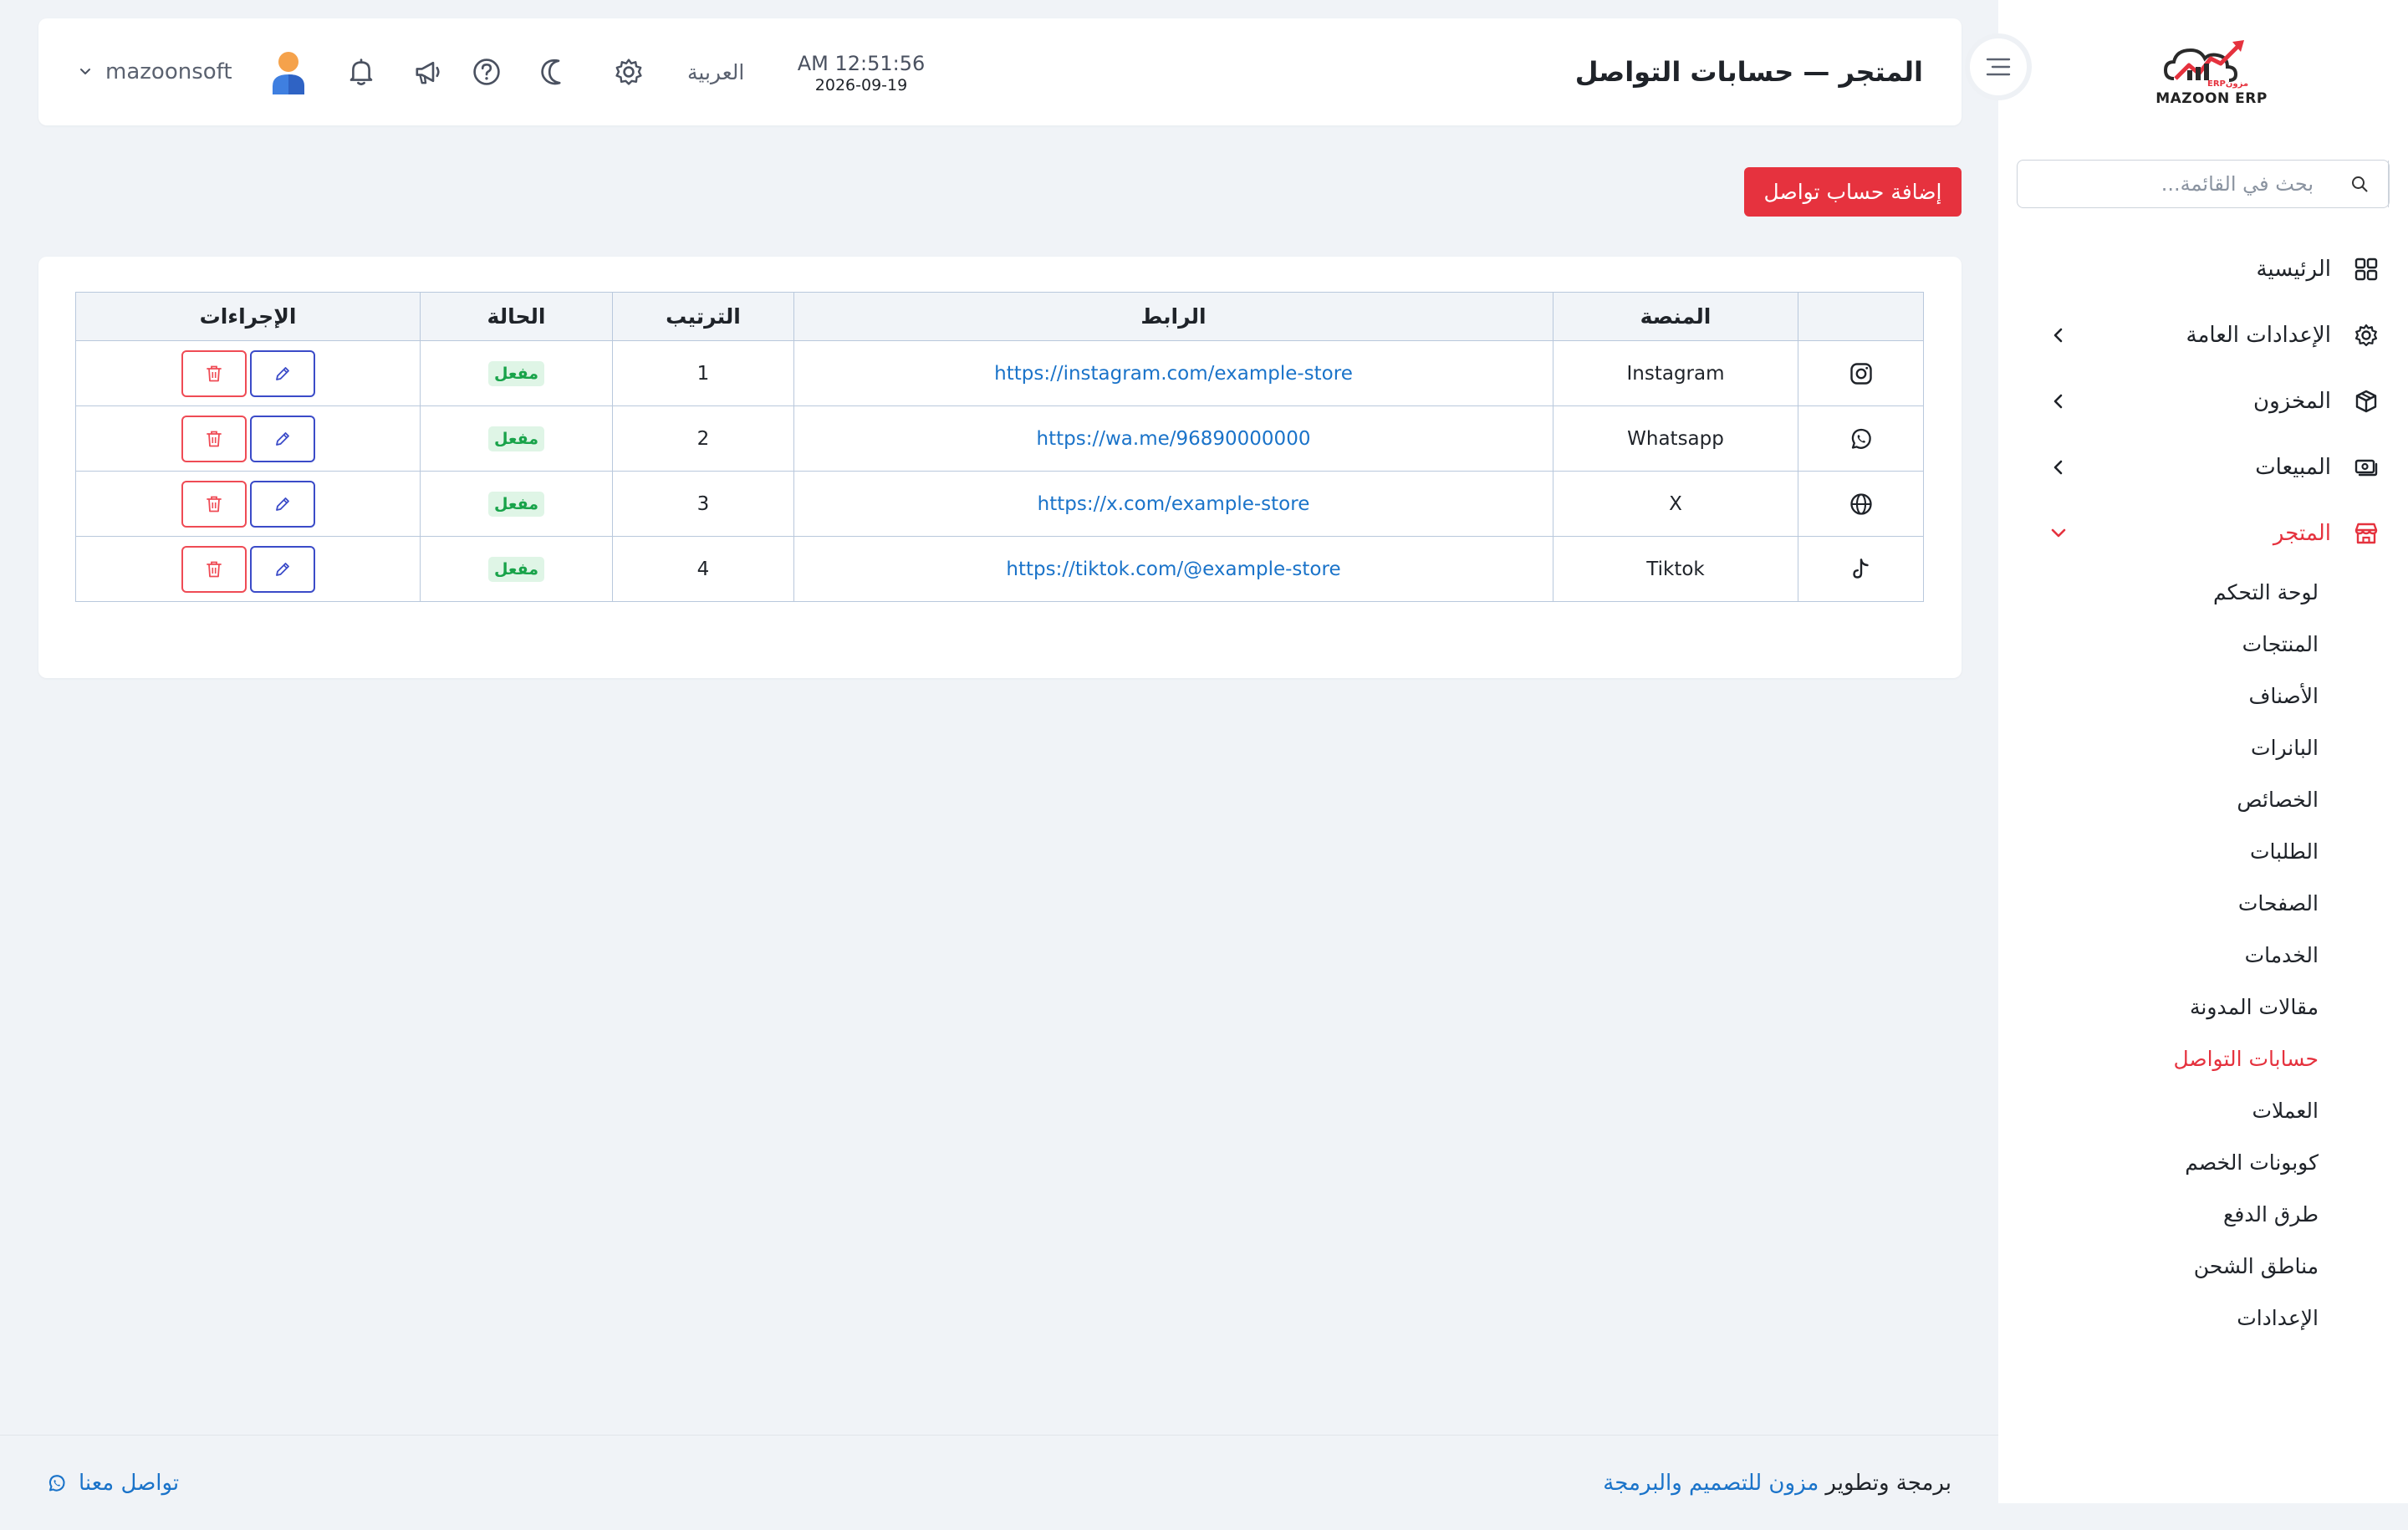  Describe the element at coordinates (248, 316) in the screenshot. I see `column-header-actions: الإجراءات` at that location.